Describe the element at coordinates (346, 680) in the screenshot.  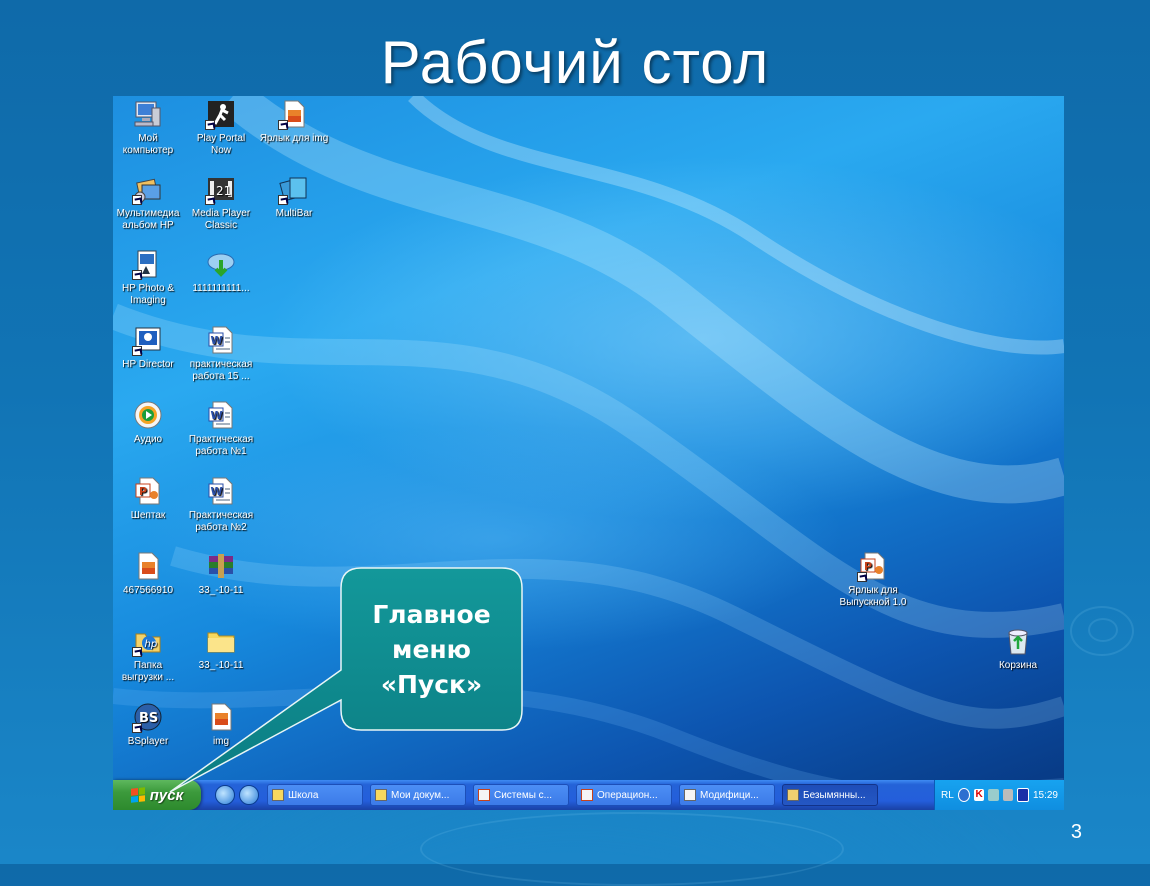
I see `callout-bubble` at that location.